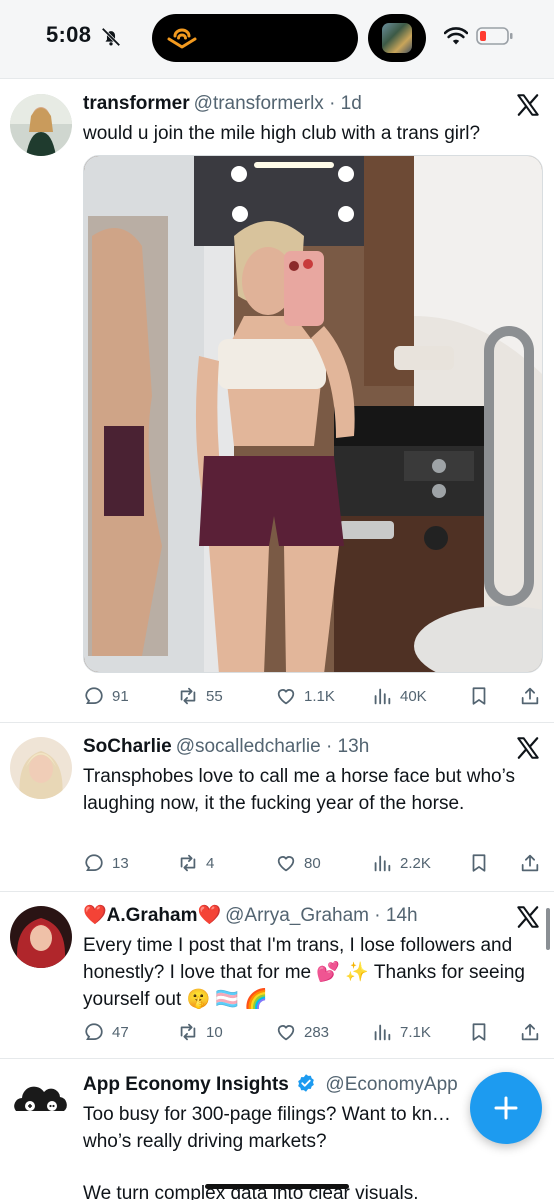 This screenshot has width=554, height=1200. What do you see at coordinates (120, 696) in the screenshot?
I see `reply-count: 91` at bounding box center [120, 696].